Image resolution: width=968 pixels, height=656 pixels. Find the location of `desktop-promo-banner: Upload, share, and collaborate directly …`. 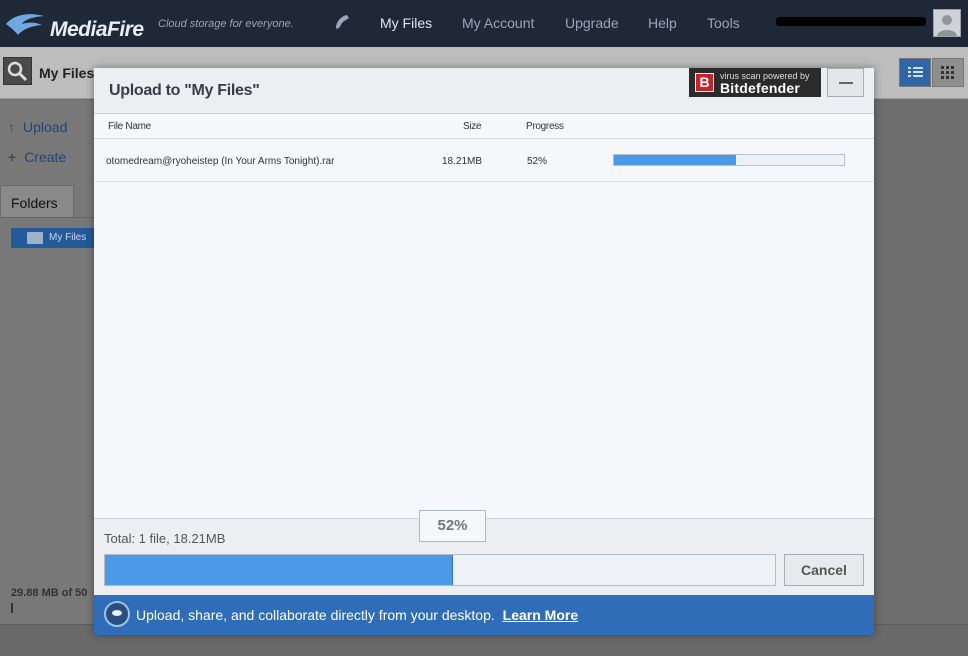

desktop-promo-banner: Upload, share, and collaborate directly … is located at coordinates (484, 615).